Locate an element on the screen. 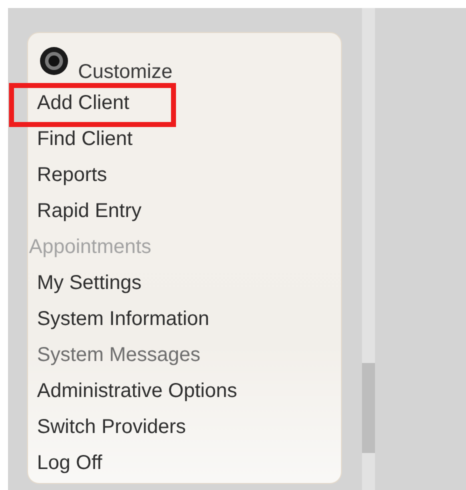 The width and height of the screenshot is (466, 490). menu-item: Switch Providers is located at coordinates (111, 427).